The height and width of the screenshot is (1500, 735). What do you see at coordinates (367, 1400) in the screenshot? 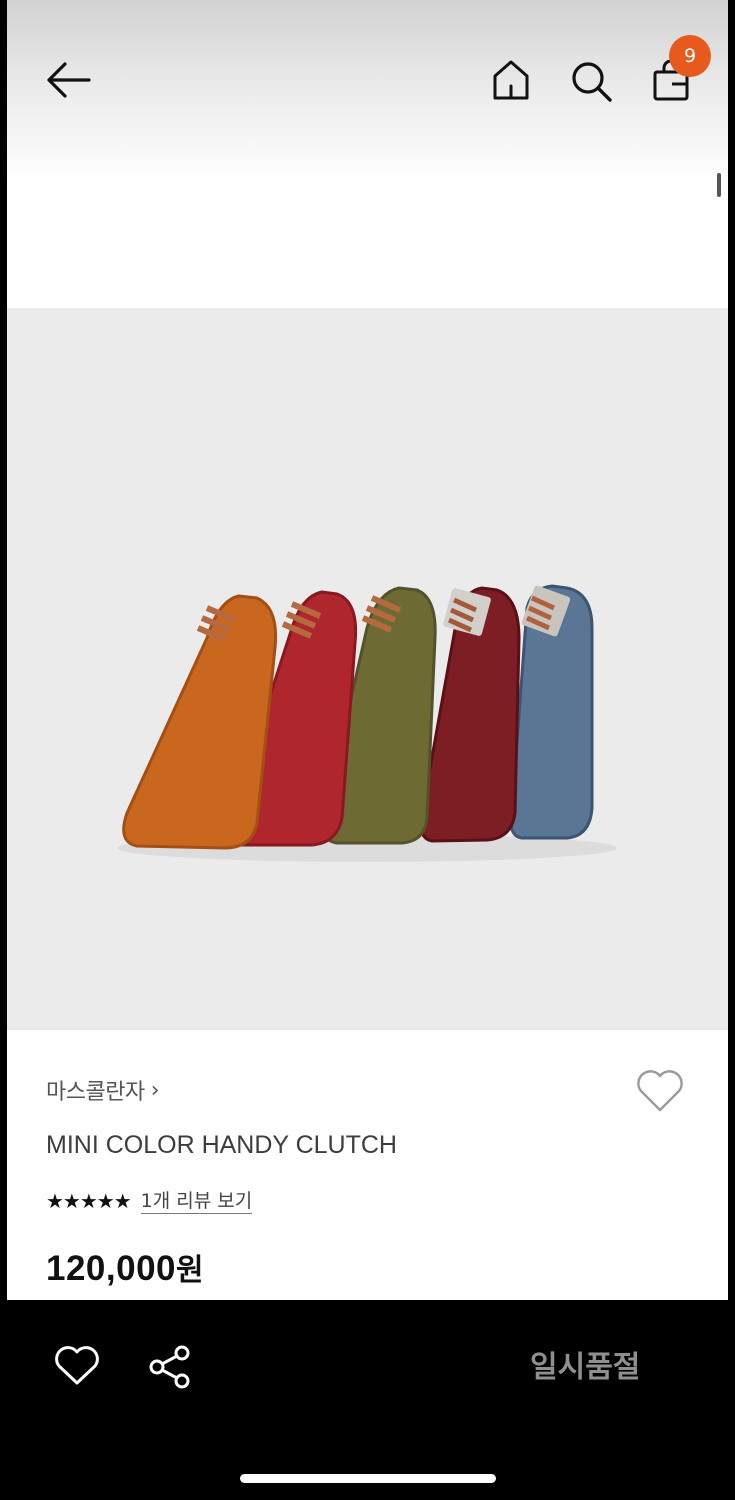
I see `bottom-action-bar` at bounding box center [367, 1400].